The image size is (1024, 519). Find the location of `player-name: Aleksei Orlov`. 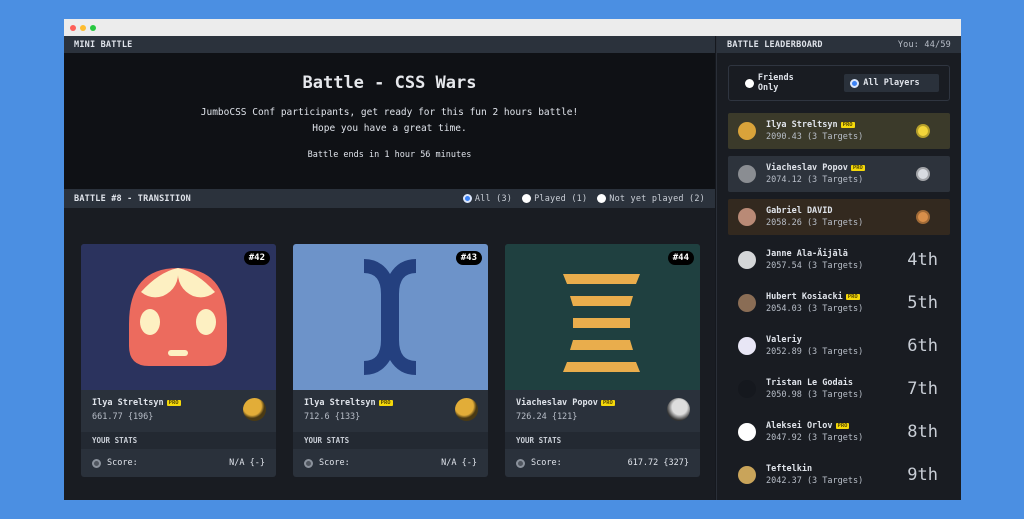

player-name: Aleksei Orlov is located at coordinates (799, 426).